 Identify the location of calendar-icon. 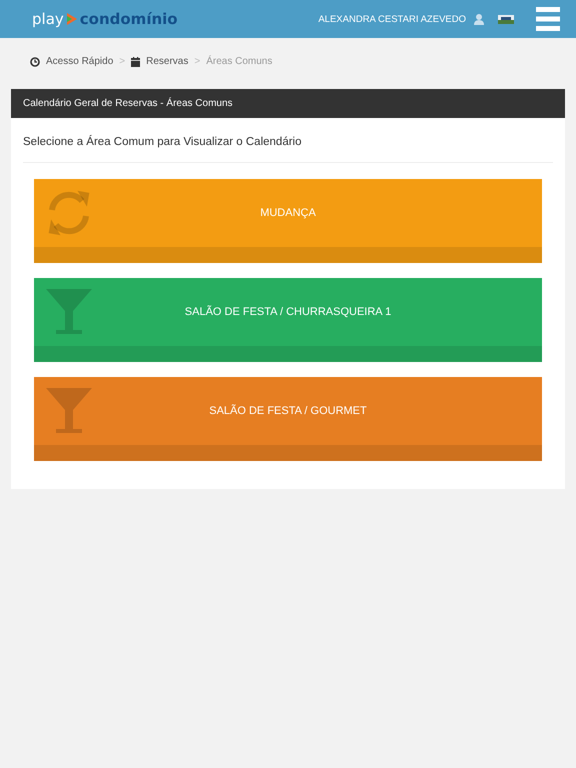
(135, 61).